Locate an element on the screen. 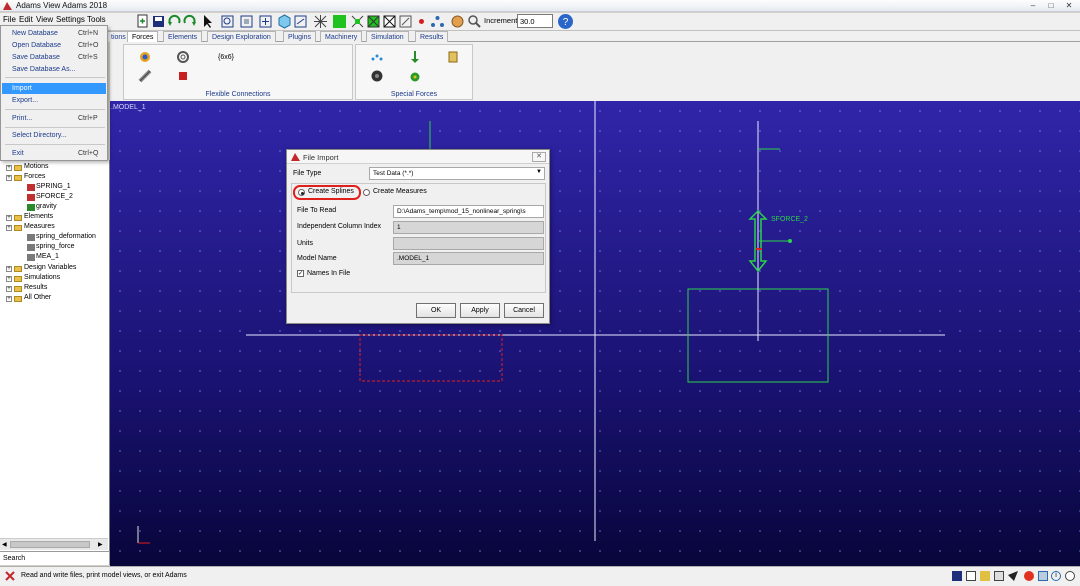  record-icon is located at coordinates (421, 21).